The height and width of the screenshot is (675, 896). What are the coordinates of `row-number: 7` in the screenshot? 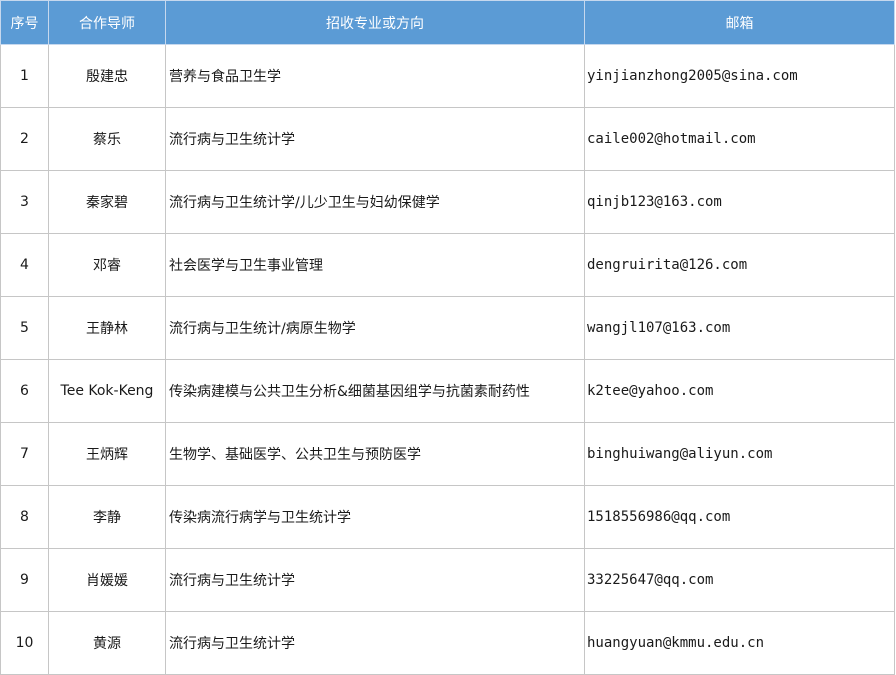 It's located at (24, 454).